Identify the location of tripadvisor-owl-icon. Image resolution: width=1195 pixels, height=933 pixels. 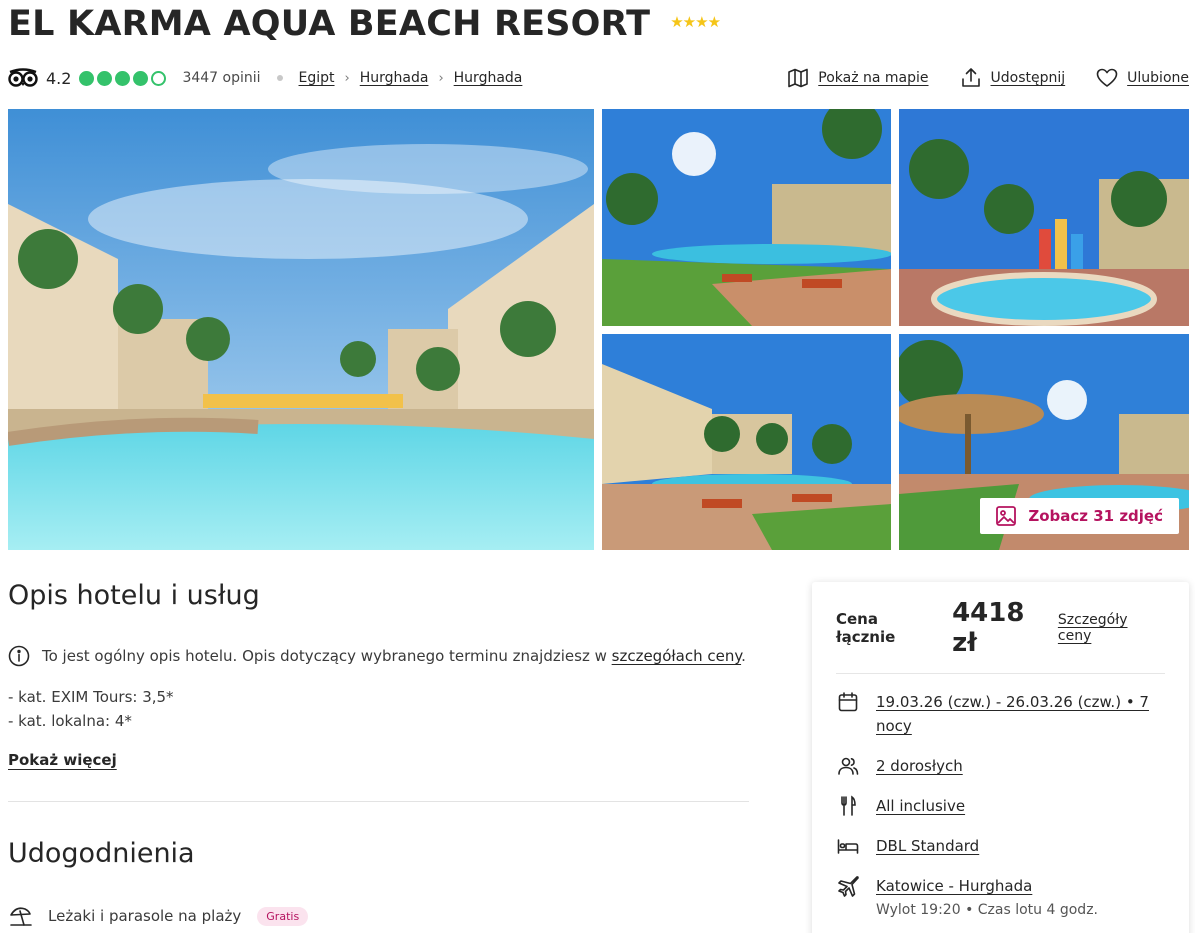
(23, 77).